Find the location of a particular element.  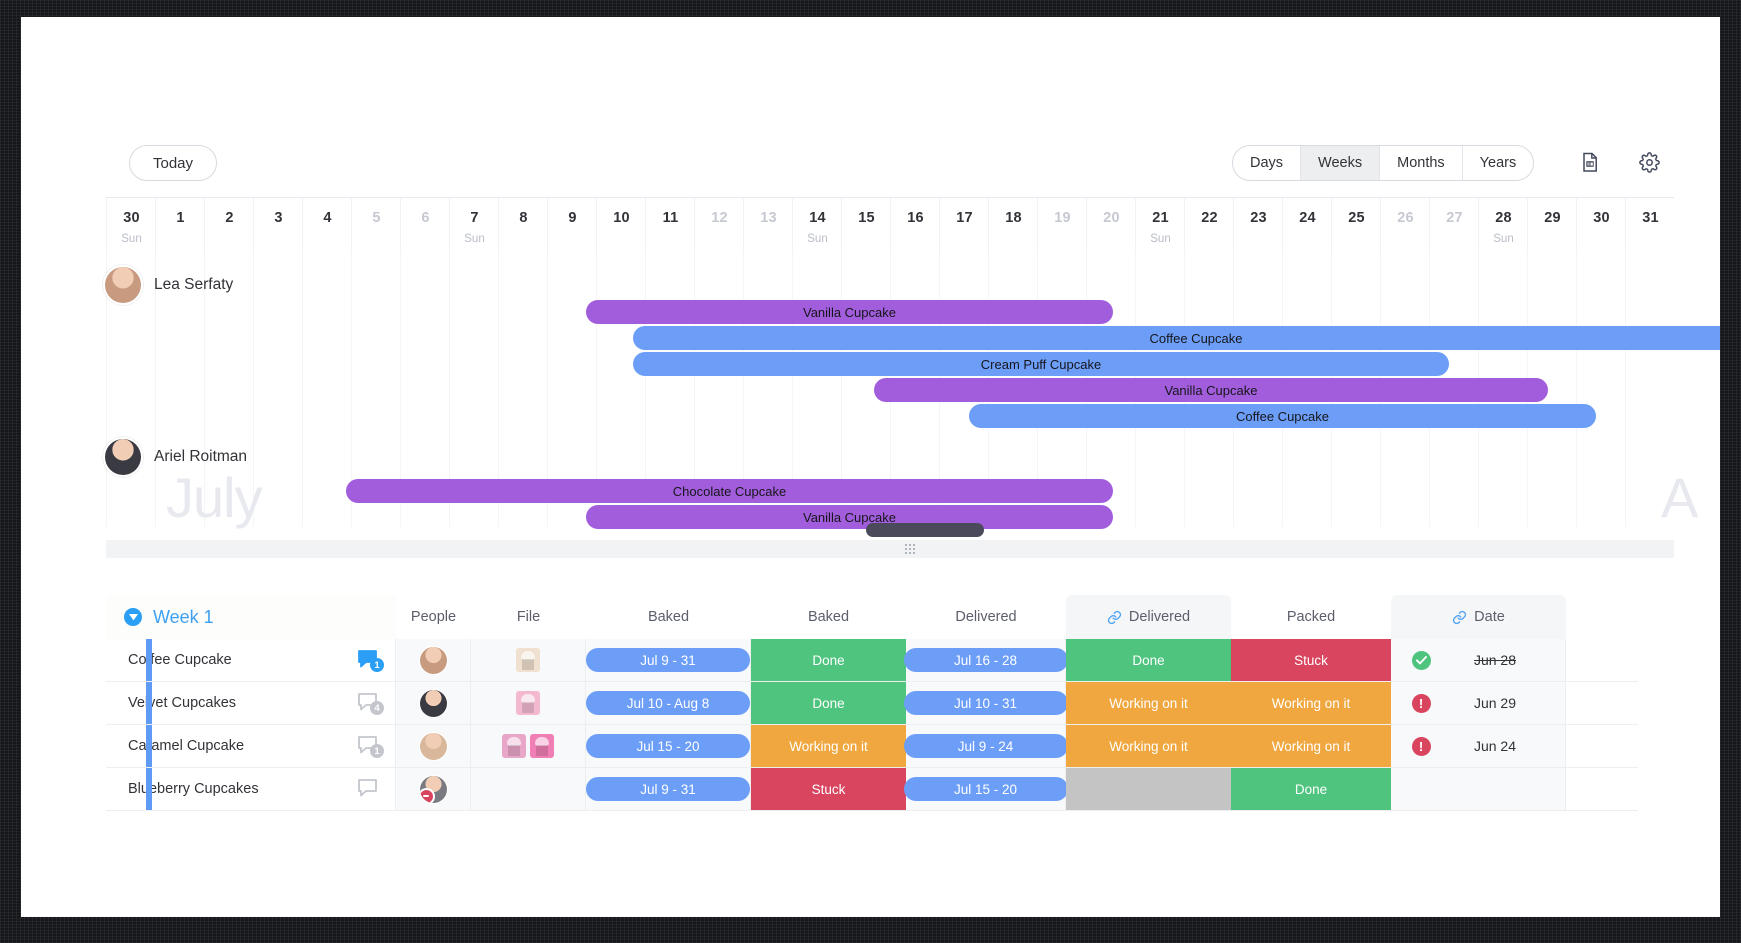

resize-grip-handle is located at coordinates (912, 549).